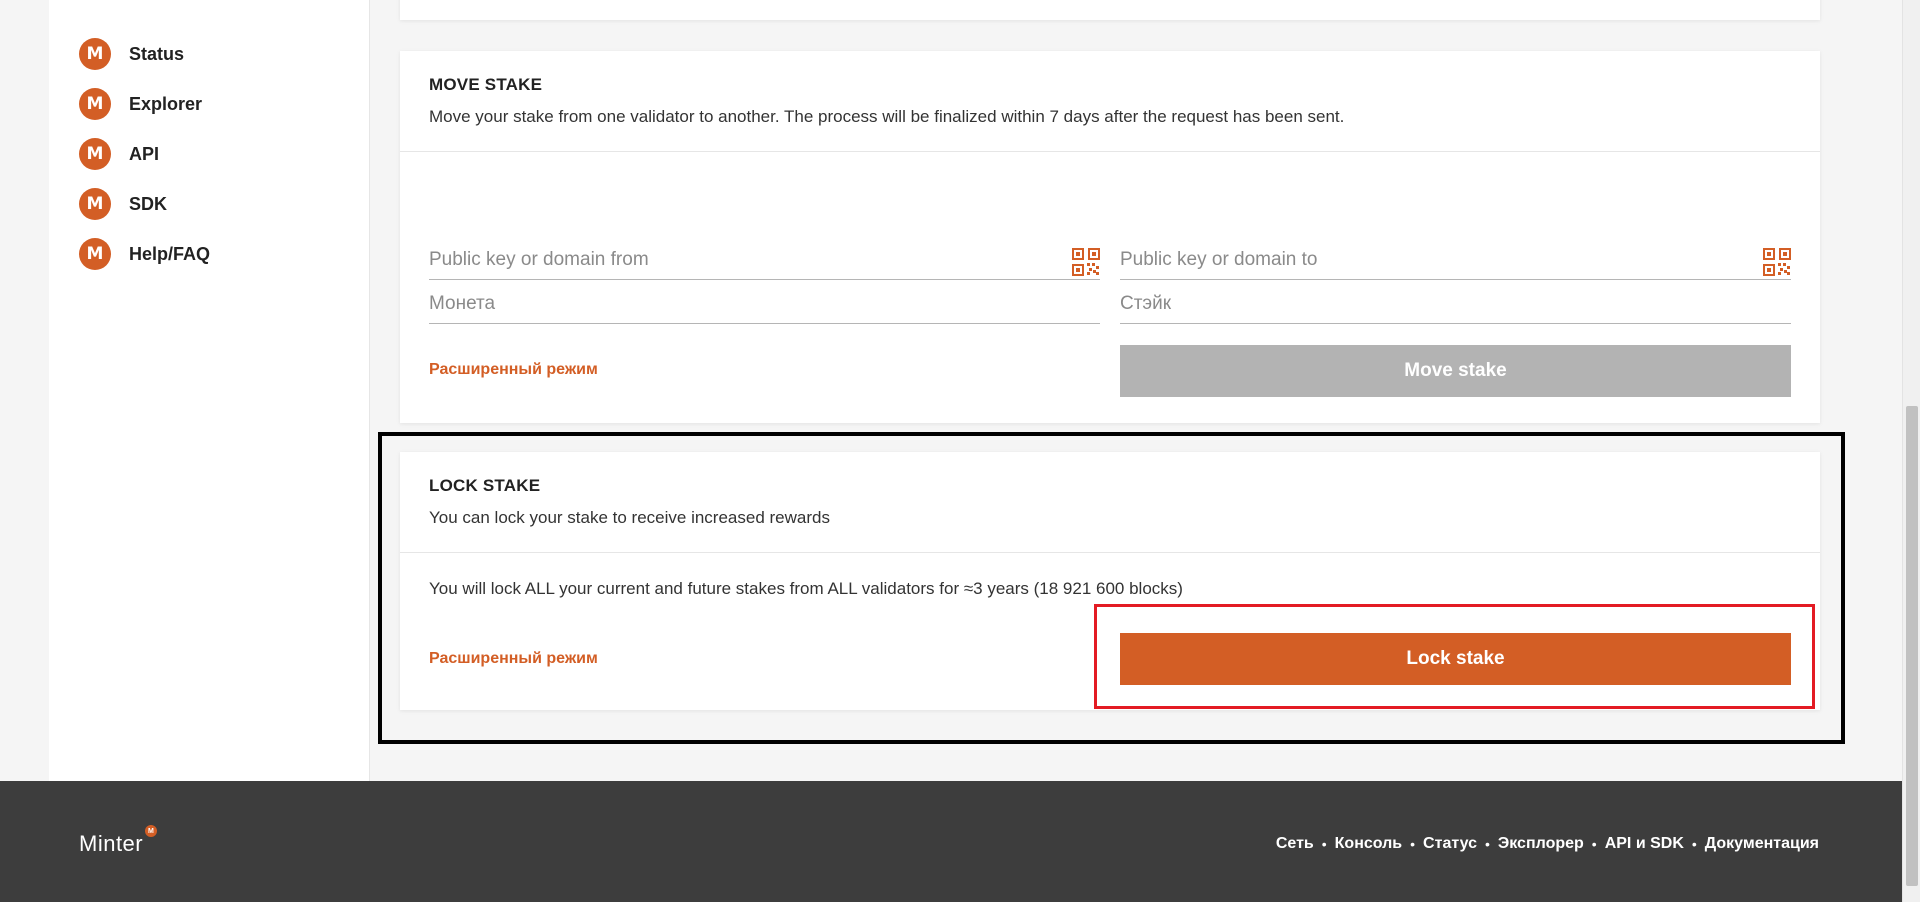 The height and width of the screenshot is (902, 1920). What do you see at coordinates (166, 103) in the screenshot?
I see `sidebar-item-label: Explorer` at bounding box center [166, 103].